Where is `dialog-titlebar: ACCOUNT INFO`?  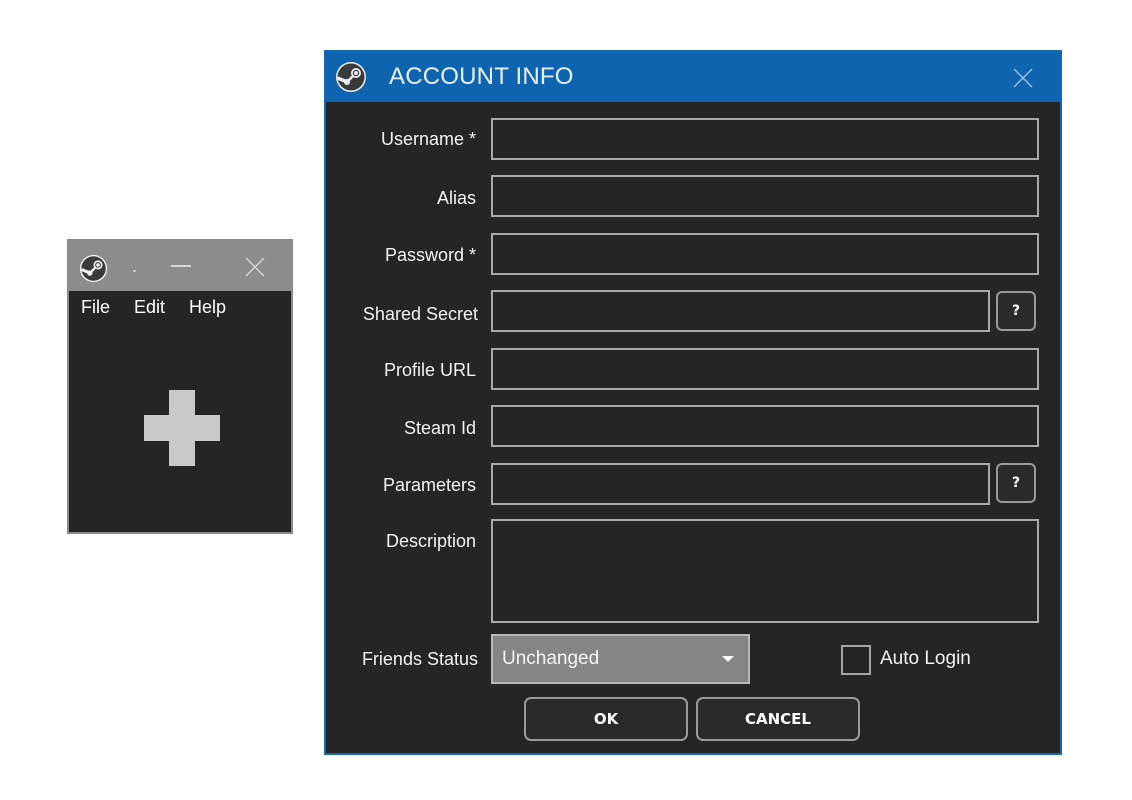
dialog-titlebar: ACCOUNT INFO is located at coordinates (693, 77).